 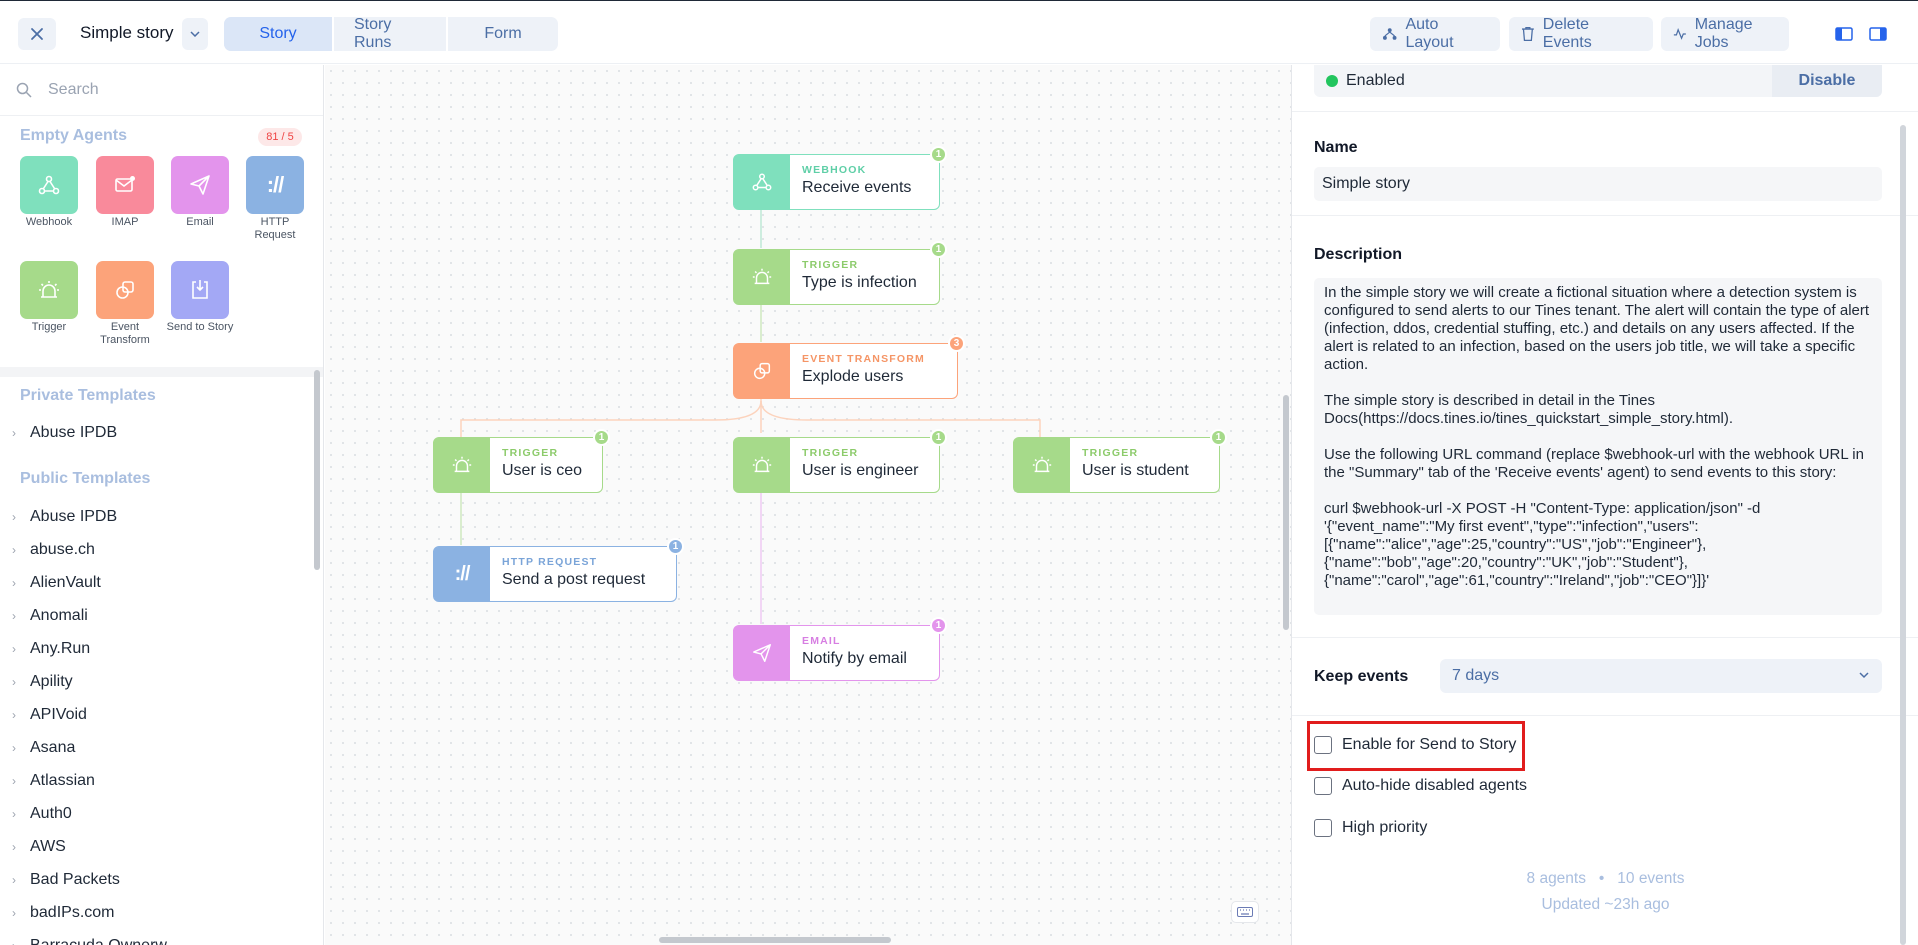 I want to click on close-button, so click(x=37, y=34).